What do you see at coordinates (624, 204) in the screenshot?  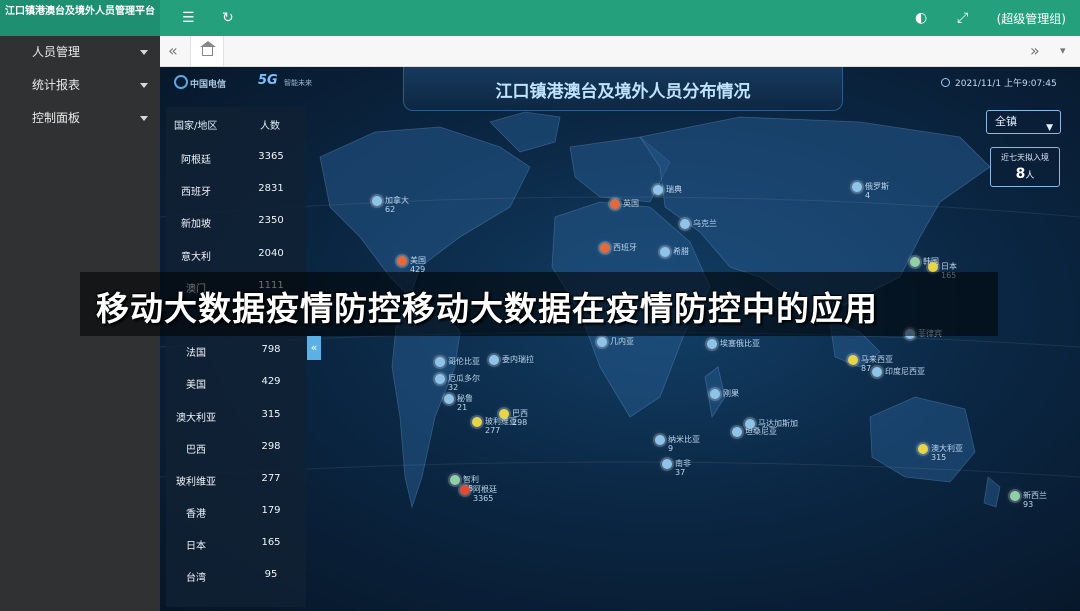 I see `map-marker: 英国` at bounding box center [624, 204].